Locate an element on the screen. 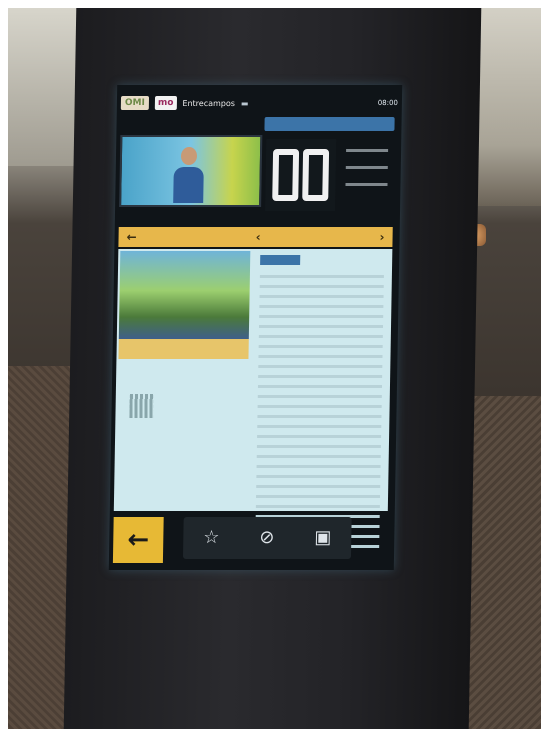 This screenshot has height=737, width=549. star-icon: ☆ is located at coordinates (211, 537).